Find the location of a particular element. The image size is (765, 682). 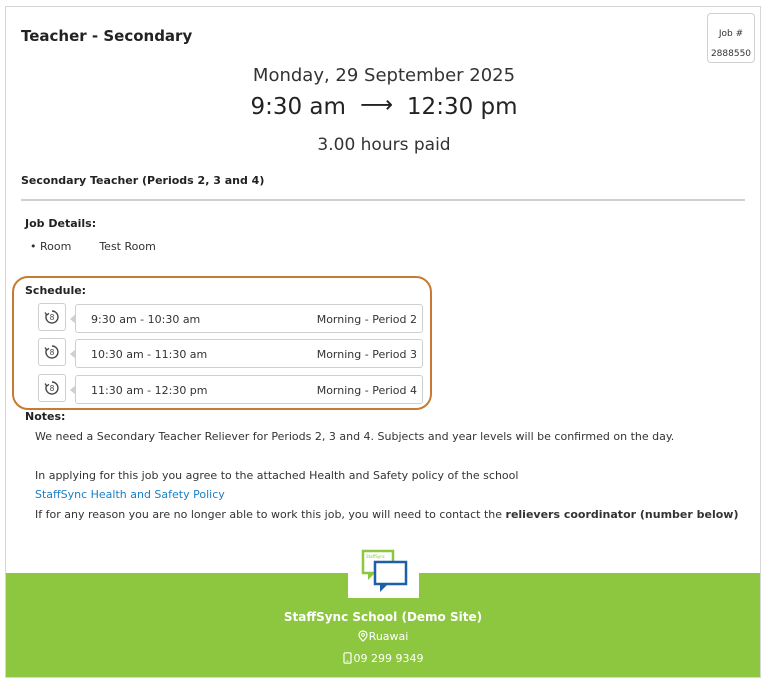

school-location: Ruawai is located at coordinates (383, 636).